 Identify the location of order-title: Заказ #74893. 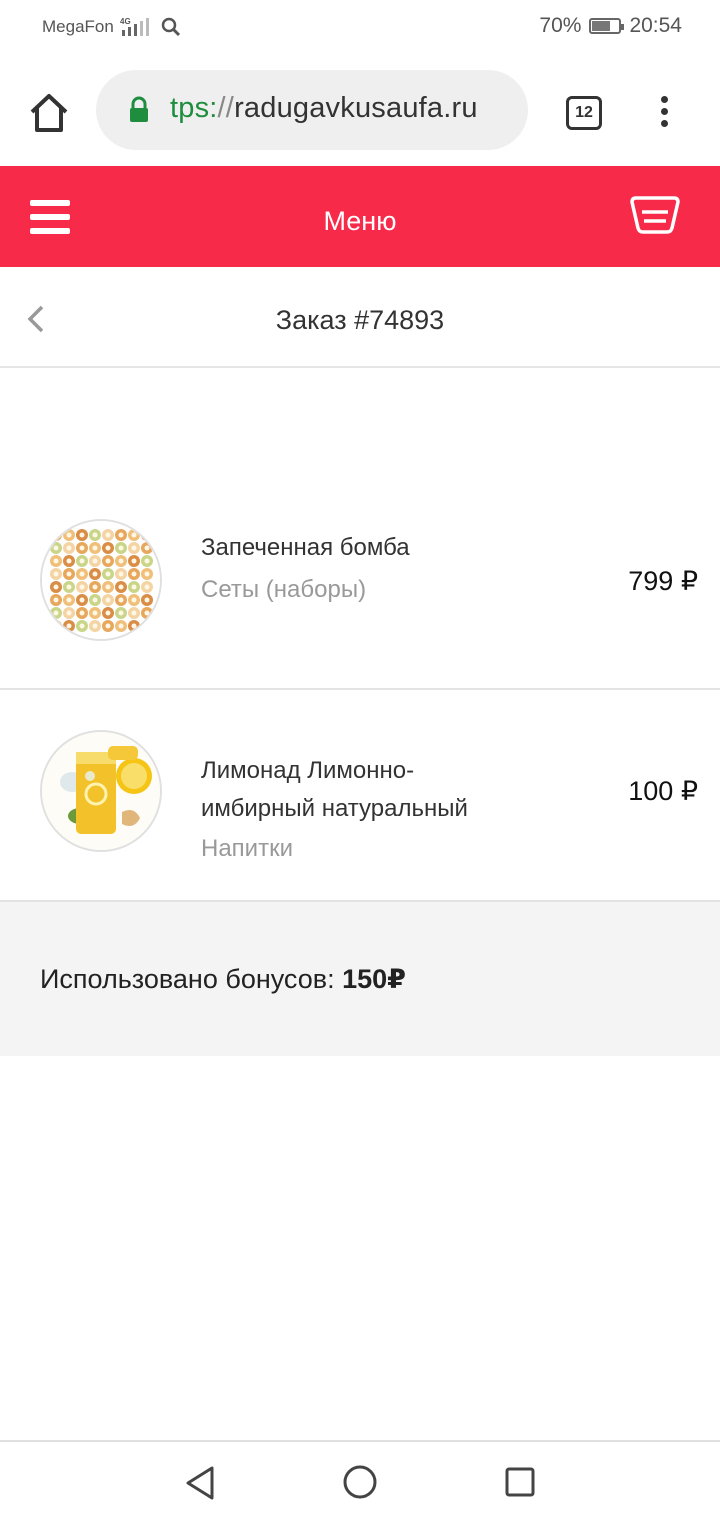
(360, 320).